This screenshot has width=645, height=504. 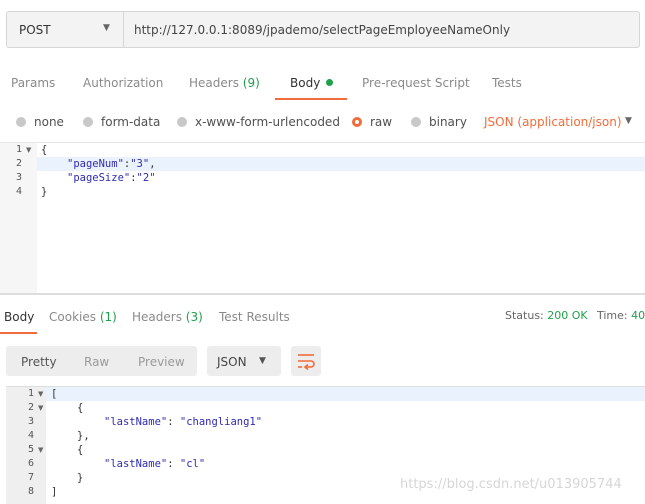 What do you see at coordinates (111, 178) in the screenshot?
I see `code-line-pagesize: "pageSize":"2"` at bounding box center [111, 178].